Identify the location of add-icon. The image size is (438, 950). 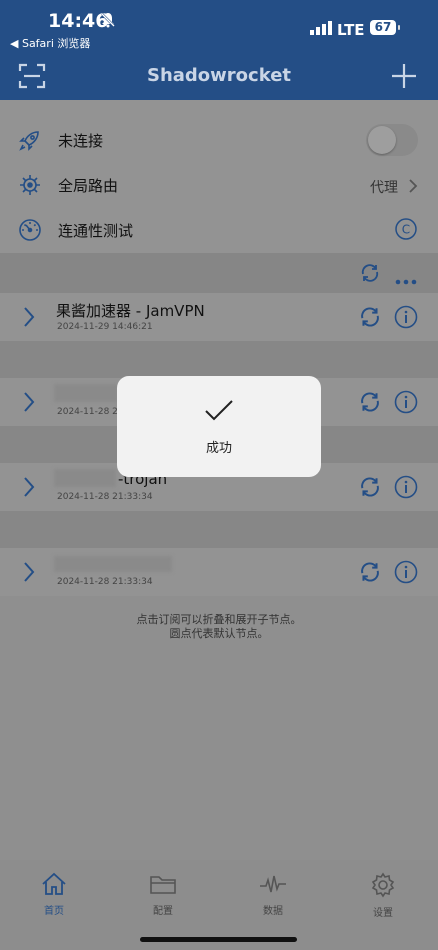
(404, 78).